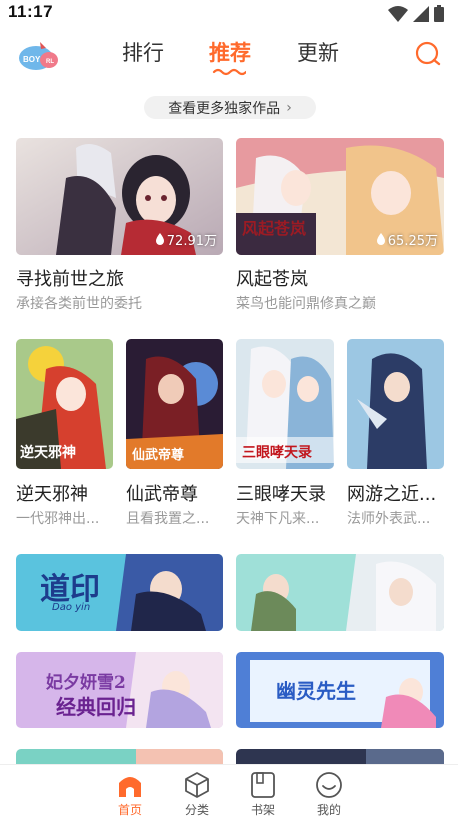 The width and height of the screenshot is (458, 820). I want to click on search-icon, so click(428, 54).